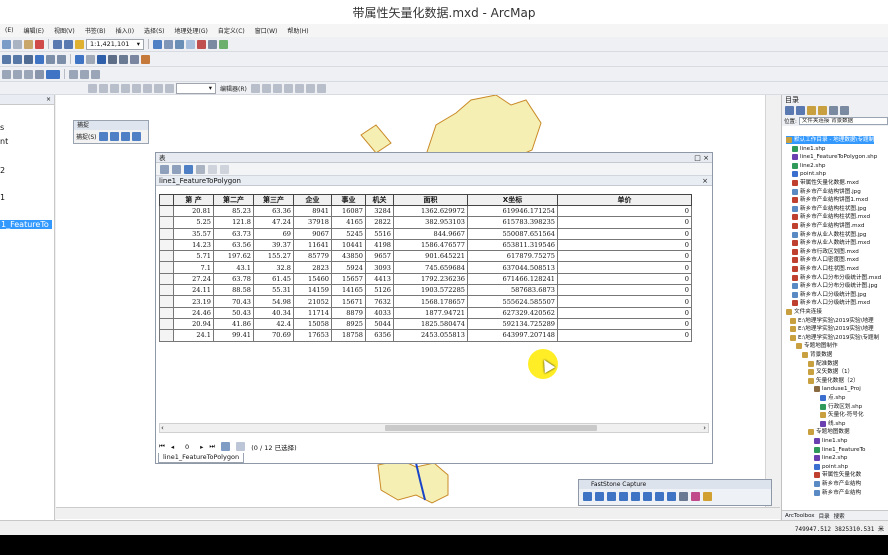 Image resolution: width=888 pixels, height=555 pixels. What do you see at coordinates (95, 74) in the screenshot?
I see `change-layout-icon` at bounding box center [95, 74].